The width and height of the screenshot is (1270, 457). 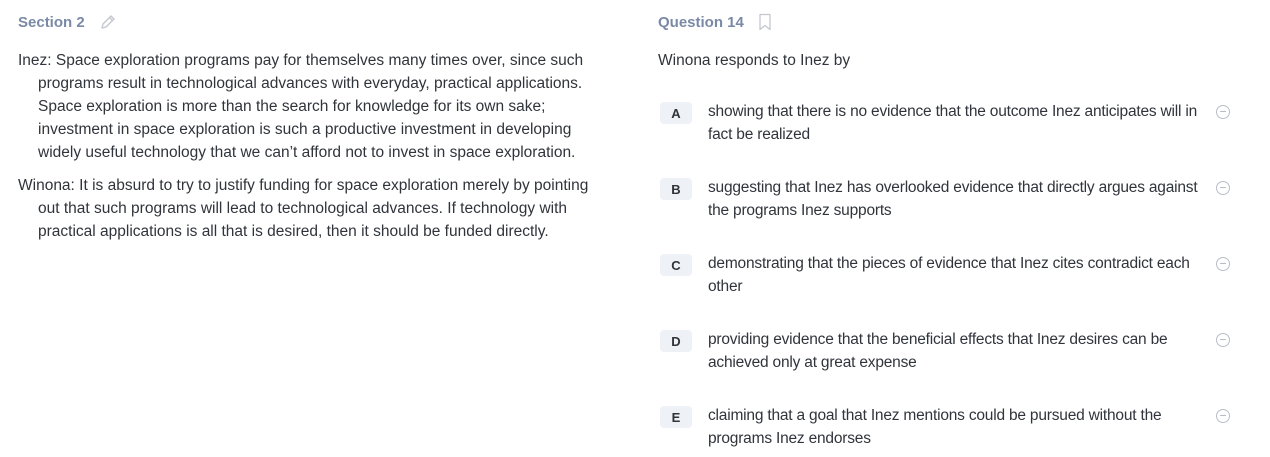 What do you see at coordinates (701, 22) in the screenshot?
I see `question-title: Question 14` at bounding box center [701, 22].